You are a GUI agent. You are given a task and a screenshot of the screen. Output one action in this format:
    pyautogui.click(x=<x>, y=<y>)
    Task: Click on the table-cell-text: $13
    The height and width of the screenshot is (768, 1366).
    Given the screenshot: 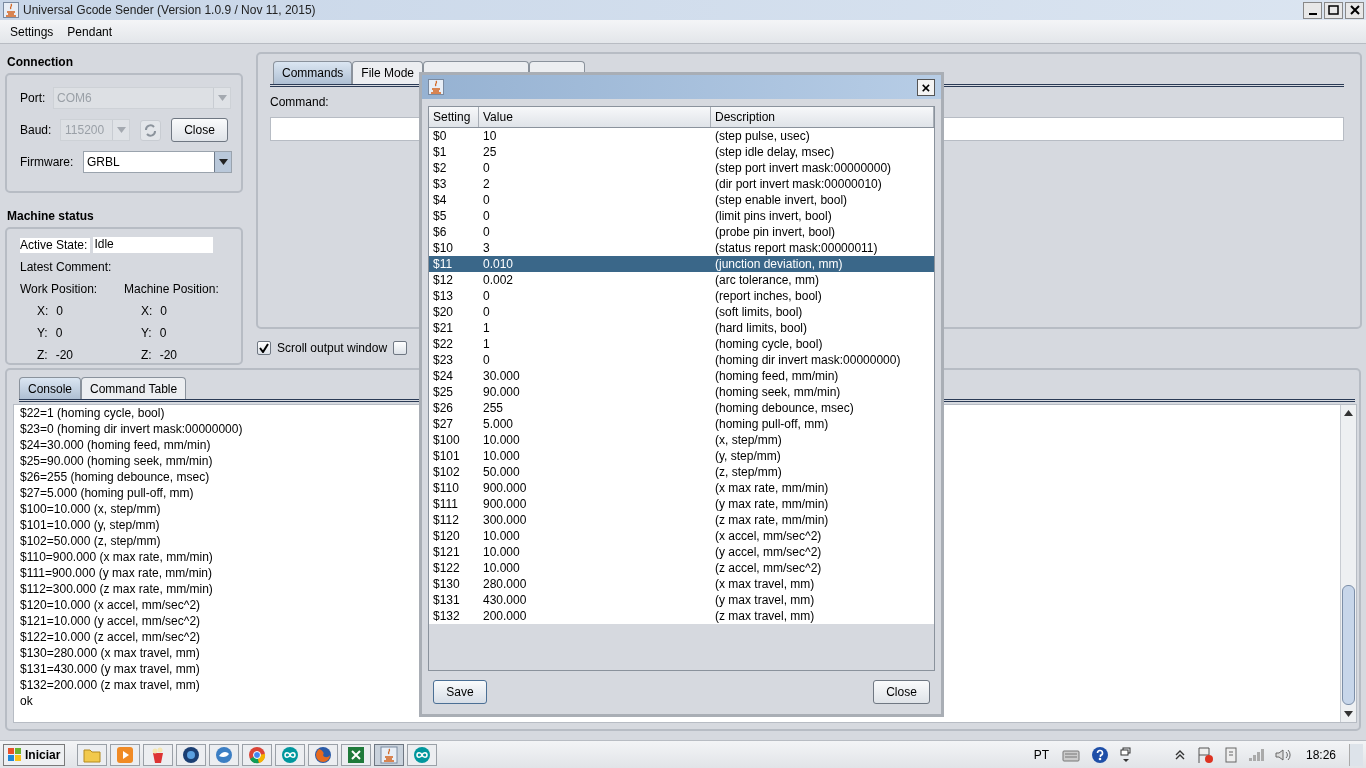 What is the action you would take?
    pyautogui.click(x=443, y=296)
    